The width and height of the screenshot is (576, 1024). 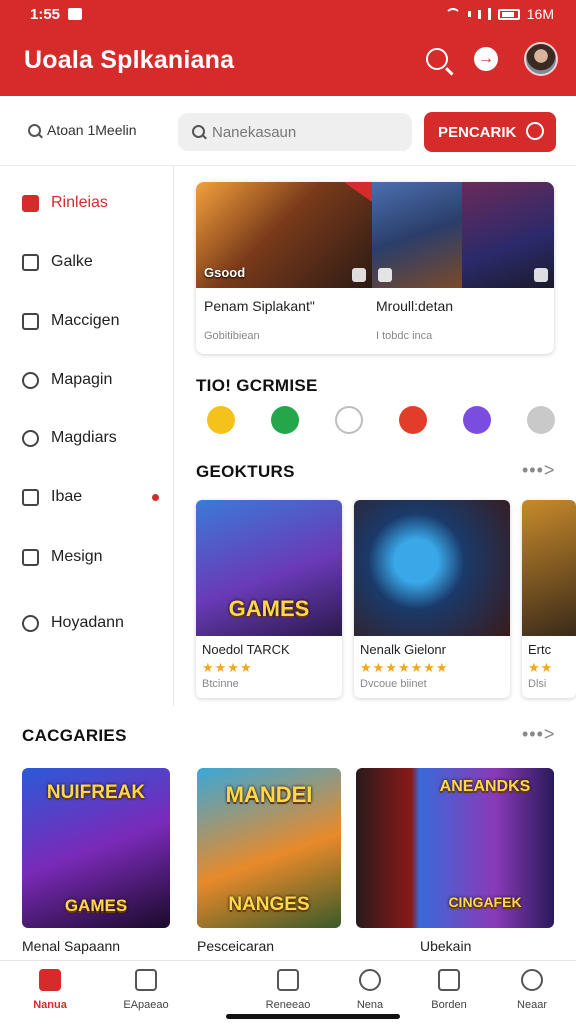 I want to click on green-game-icon, so click(x=285, y=420).